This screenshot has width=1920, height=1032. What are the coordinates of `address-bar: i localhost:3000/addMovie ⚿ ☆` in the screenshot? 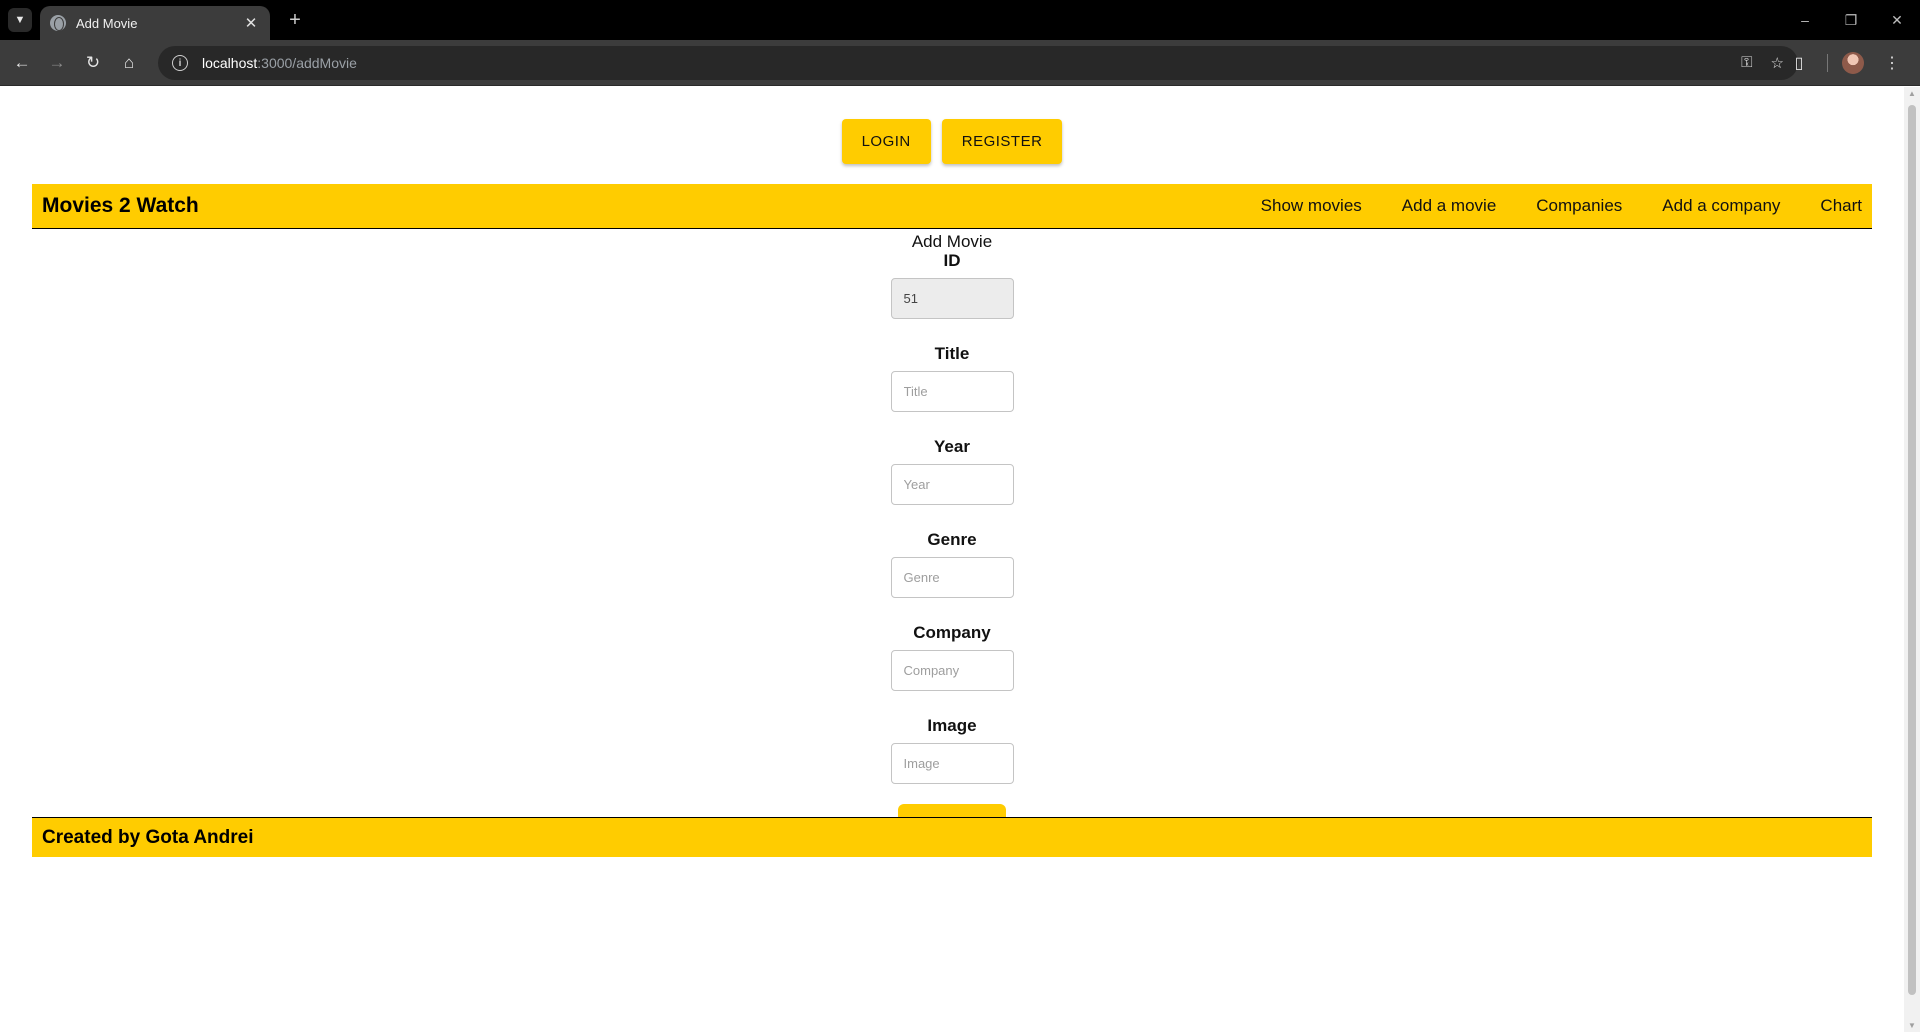 It's located at (978, 63).